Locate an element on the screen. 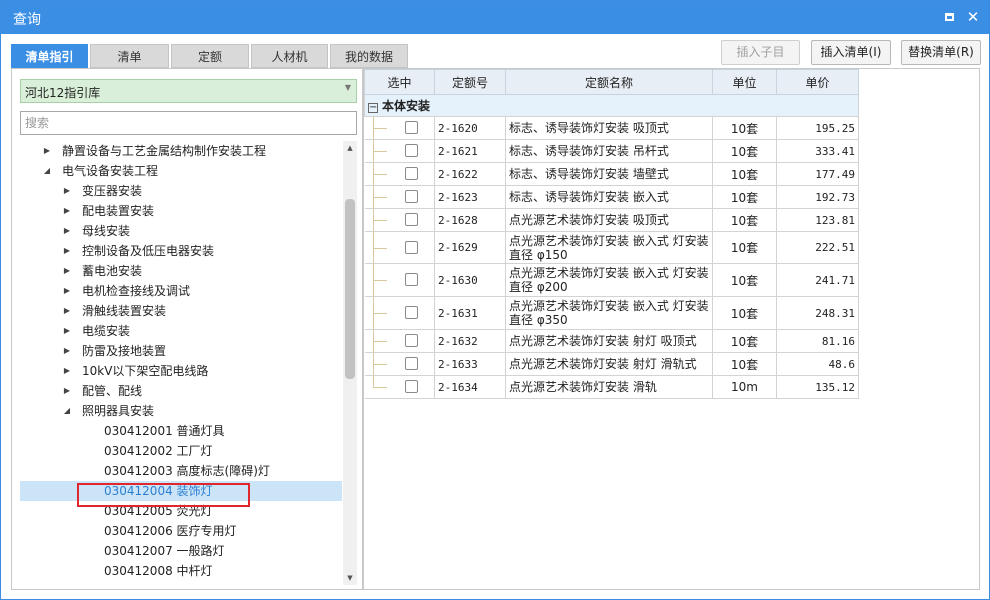 The width and height of the screenshot is (990, 600). tree-item: 030412007 一般路灯 is located at coordinates (181, 551).